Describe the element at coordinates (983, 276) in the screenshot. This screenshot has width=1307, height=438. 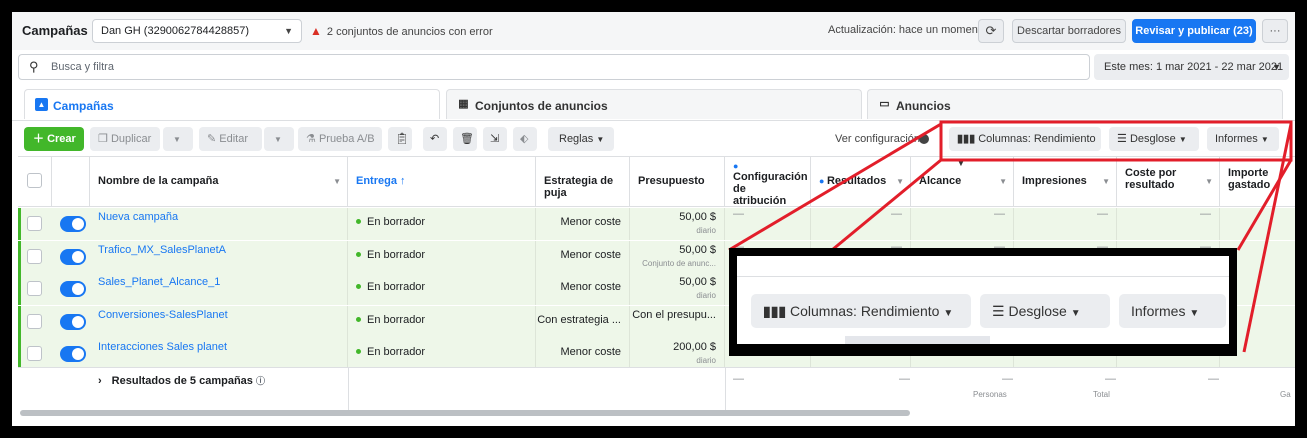
I see `divider` at that location.